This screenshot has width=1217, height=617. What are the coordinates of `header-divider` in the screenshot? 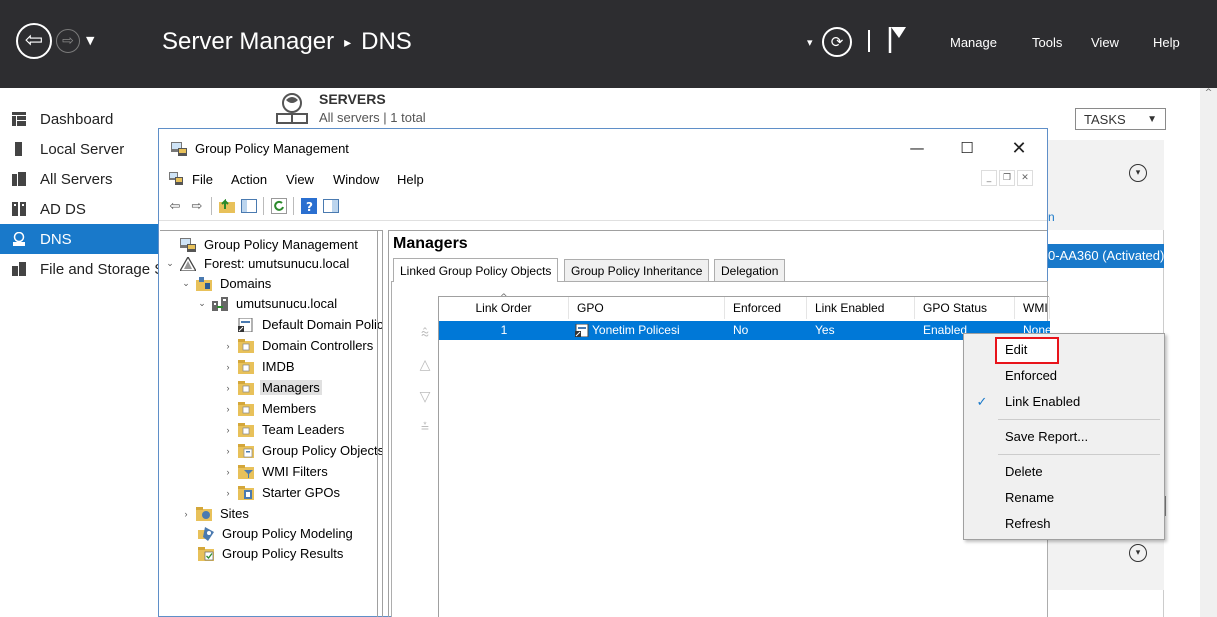 It's located at (869, 41).